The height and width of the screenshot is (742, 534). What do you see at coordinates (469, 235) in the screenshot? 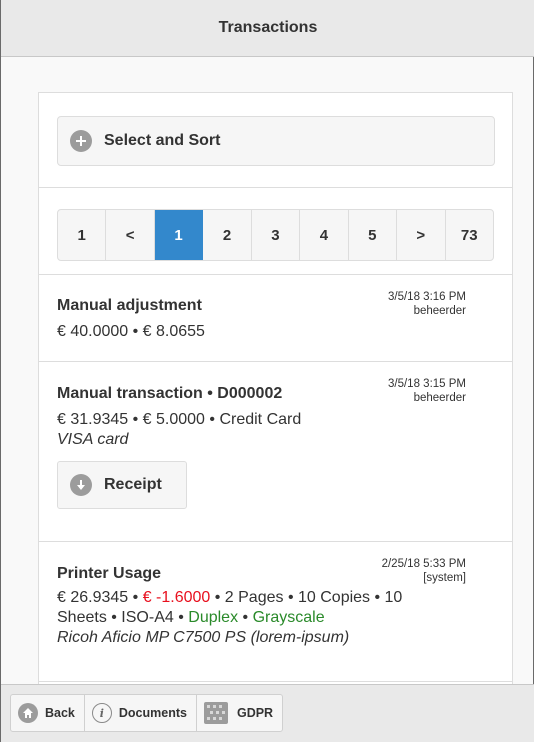
I see `page-last-button: 73` at bounding box center [469, 235].